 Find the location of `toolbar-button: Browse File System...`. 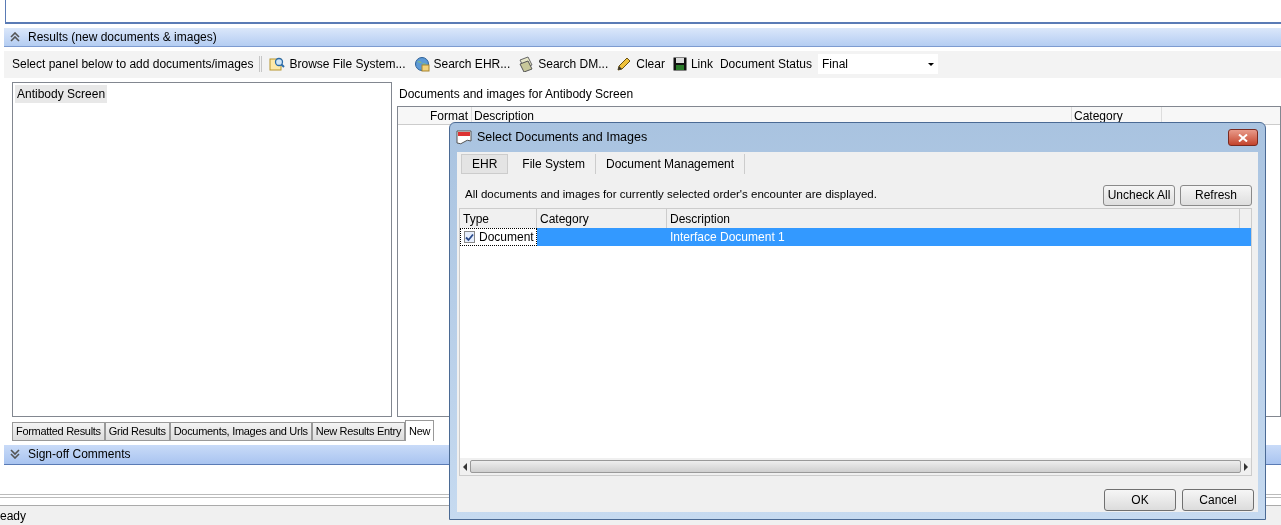

toolbar-button: Browse File System... is located at coordinates (337, 64).